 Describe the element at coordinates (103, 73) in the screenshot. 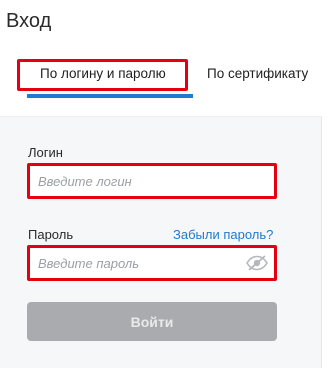

I see `tab-login-password-label: По логину и паролю` at that location.